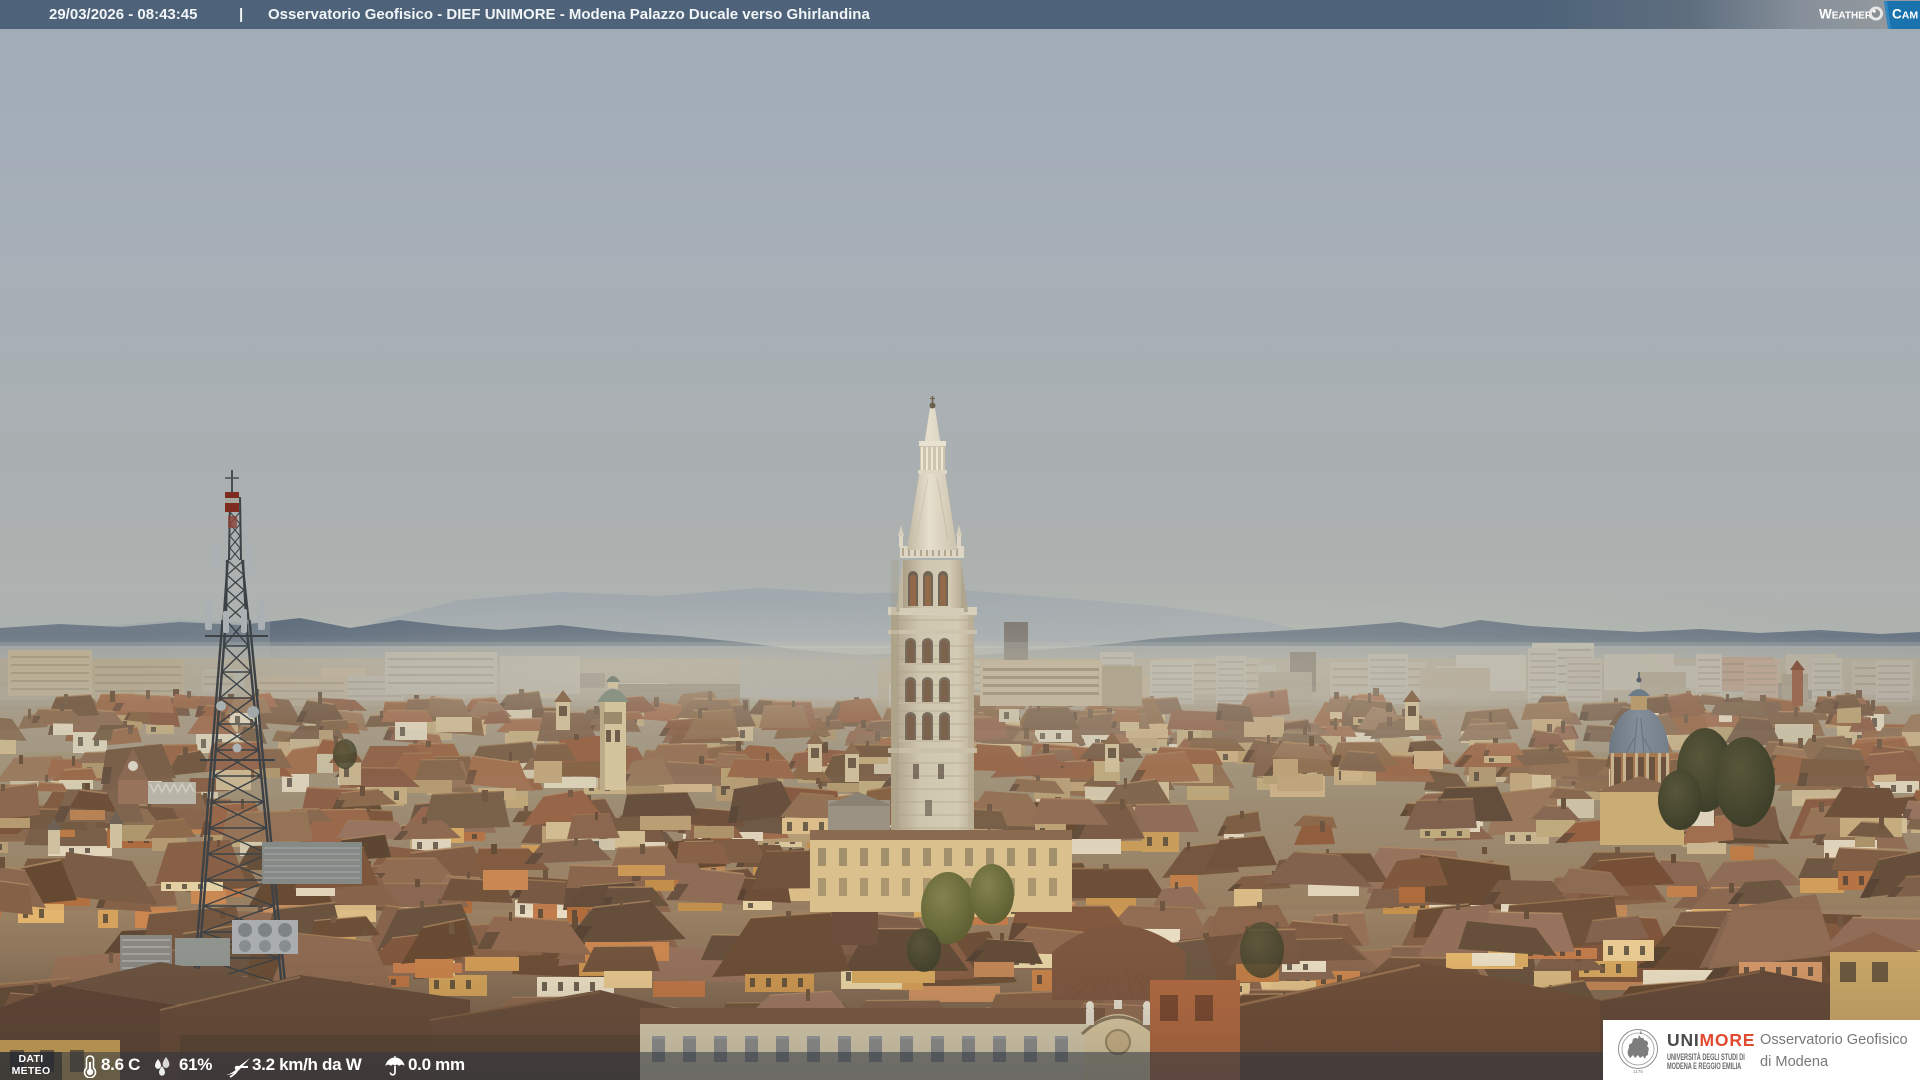  Describe the element at coordinates (1905, 14) in the screenshot. I see `svg-text: CAM` at that location.